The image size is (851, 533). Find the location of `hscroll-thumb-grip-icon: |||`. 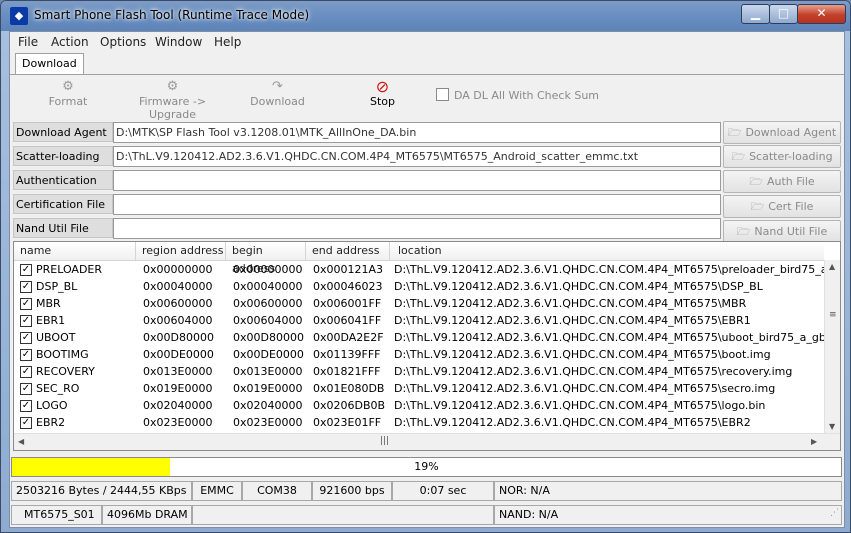

hscroll-thumb-grip-icon: ||| is located at coordinates (384, 441).